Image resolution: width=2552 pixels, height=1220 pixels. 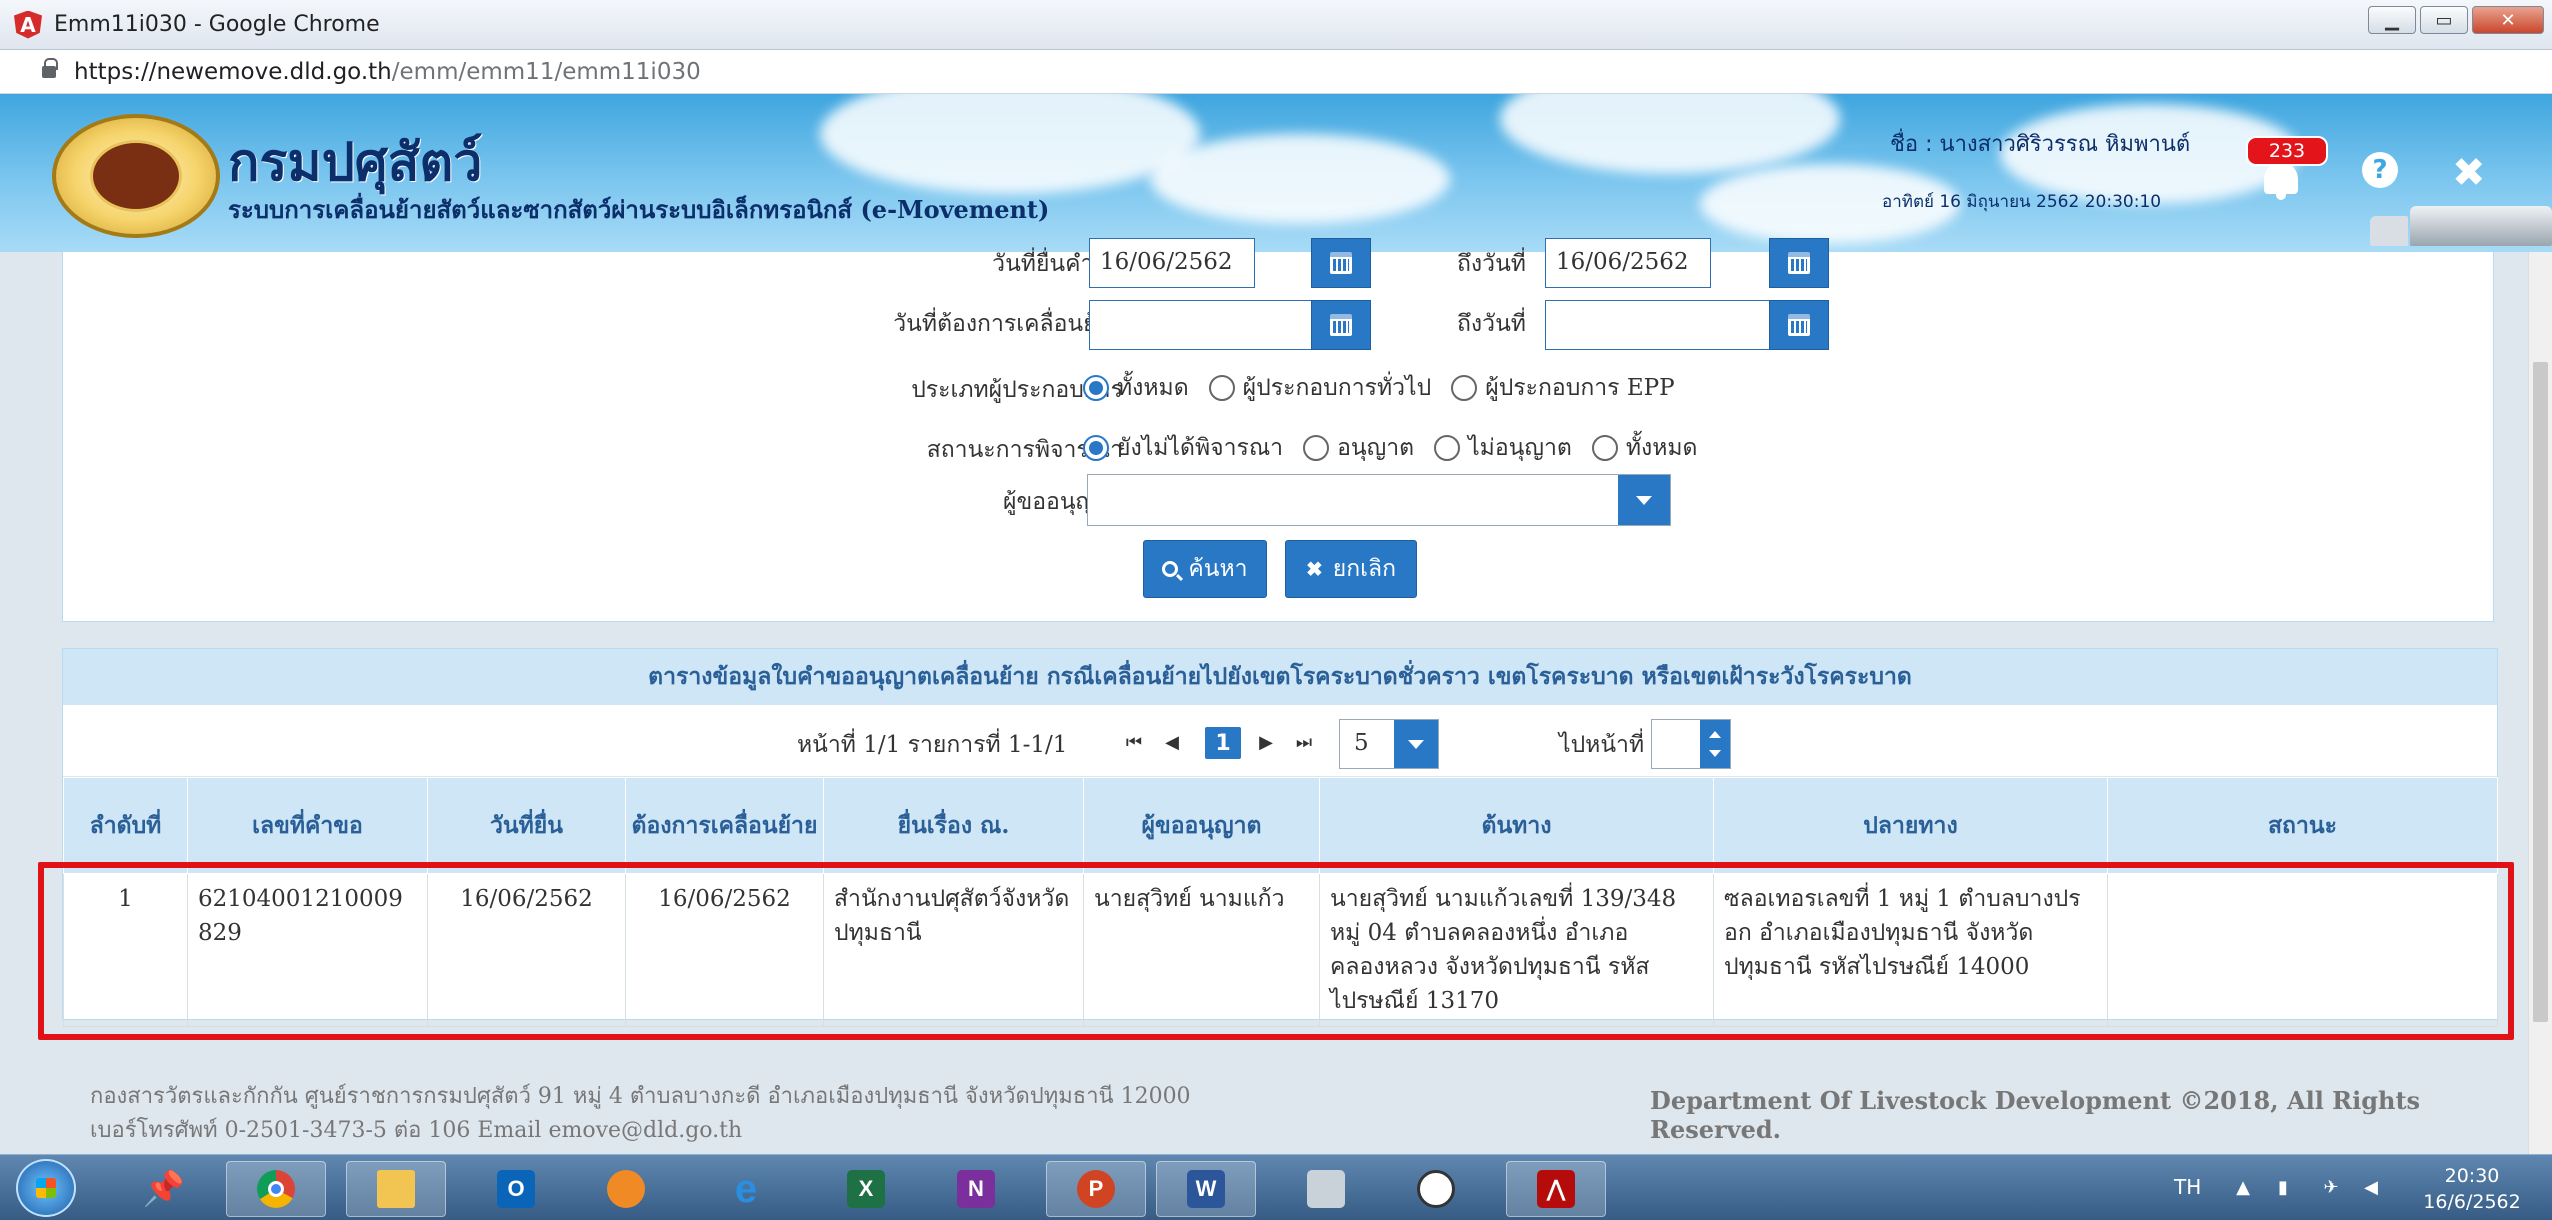 I want to click on operator-type-all-radio, so click(x=1096, y=388).